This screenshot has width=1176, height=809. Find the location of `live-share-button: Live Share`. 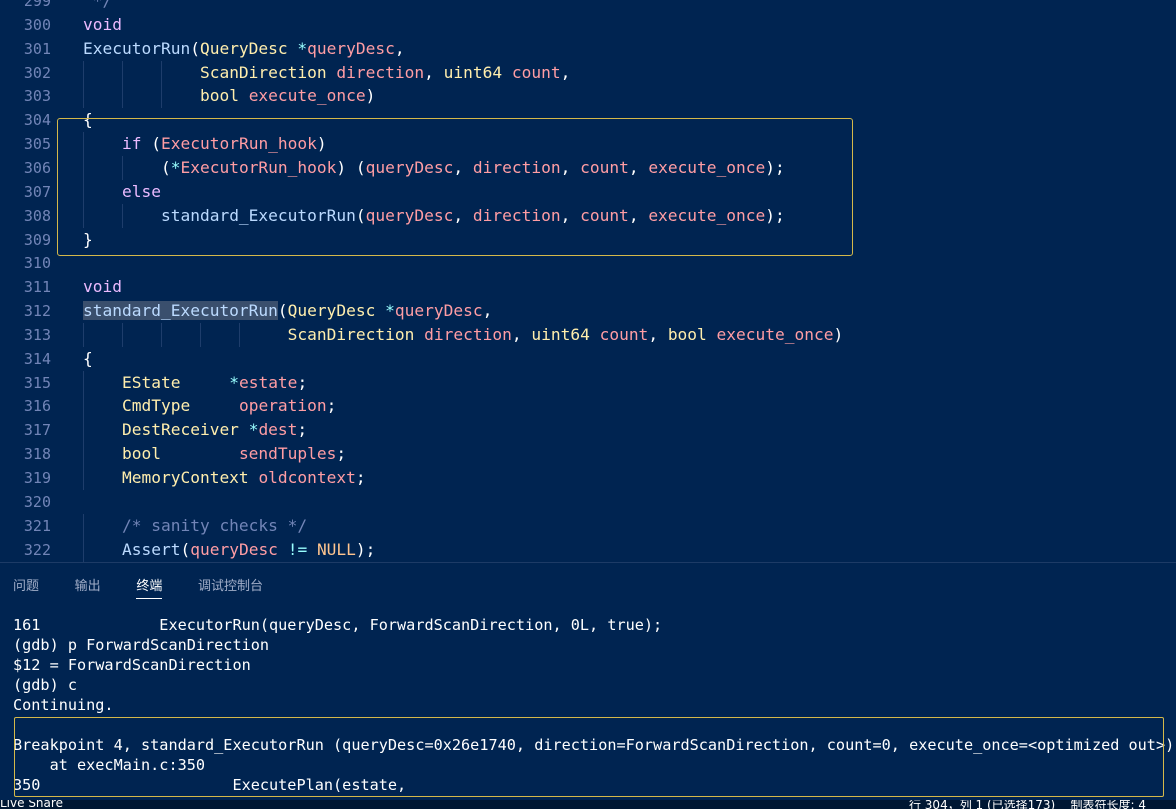

live-share-button: Live Share is located at coordinates (31, 804).